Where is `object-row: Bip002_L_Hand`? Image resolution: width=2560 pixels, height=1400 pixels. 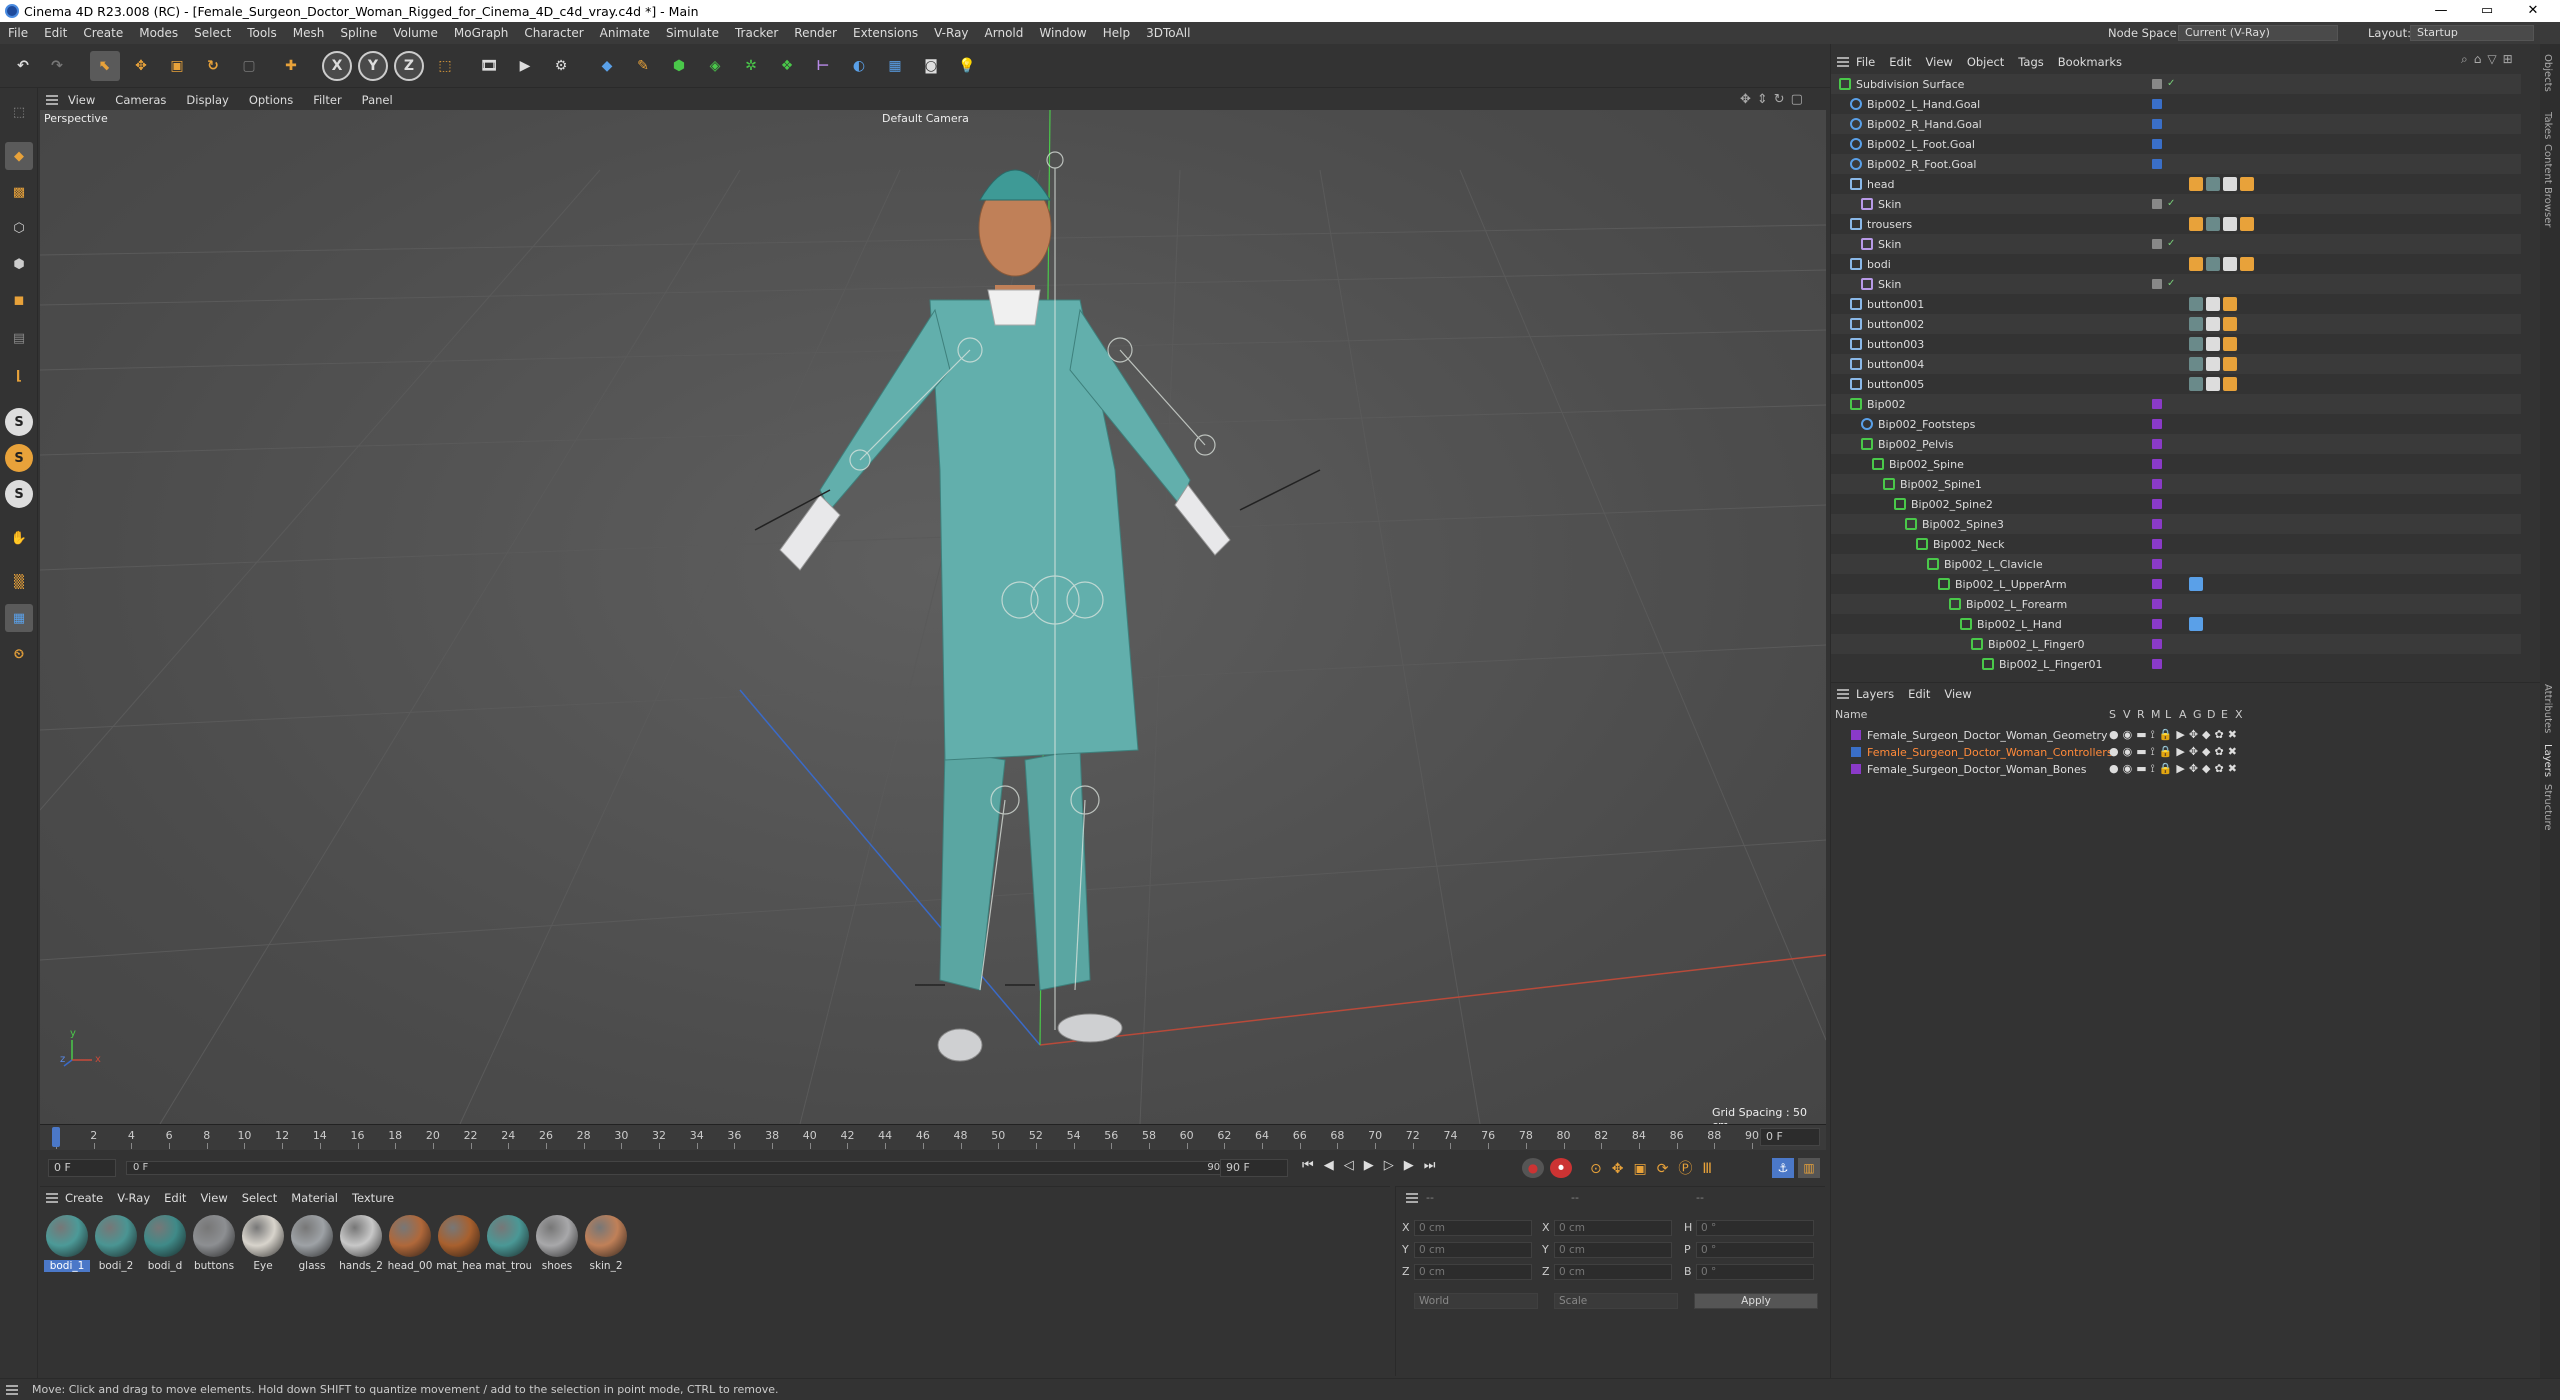
object-row: Bip002_L_Hand is located at coordinates (2176, 624).